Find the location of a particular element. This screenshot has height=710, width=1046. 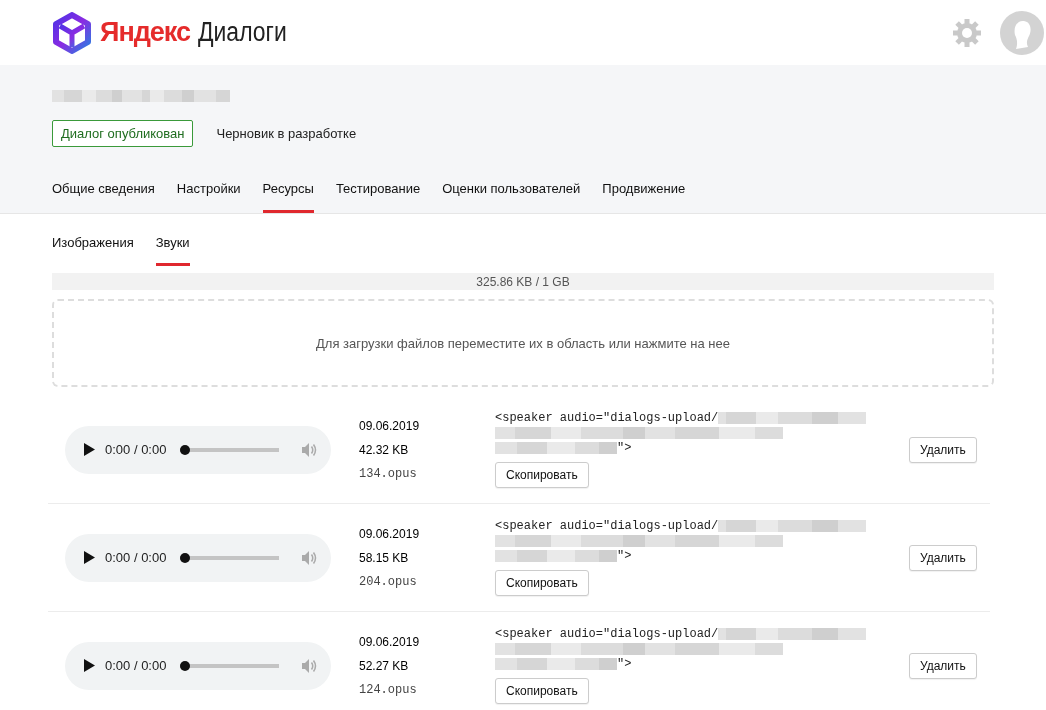

resource-tab: Изображения is located at coordinates (93, 250).